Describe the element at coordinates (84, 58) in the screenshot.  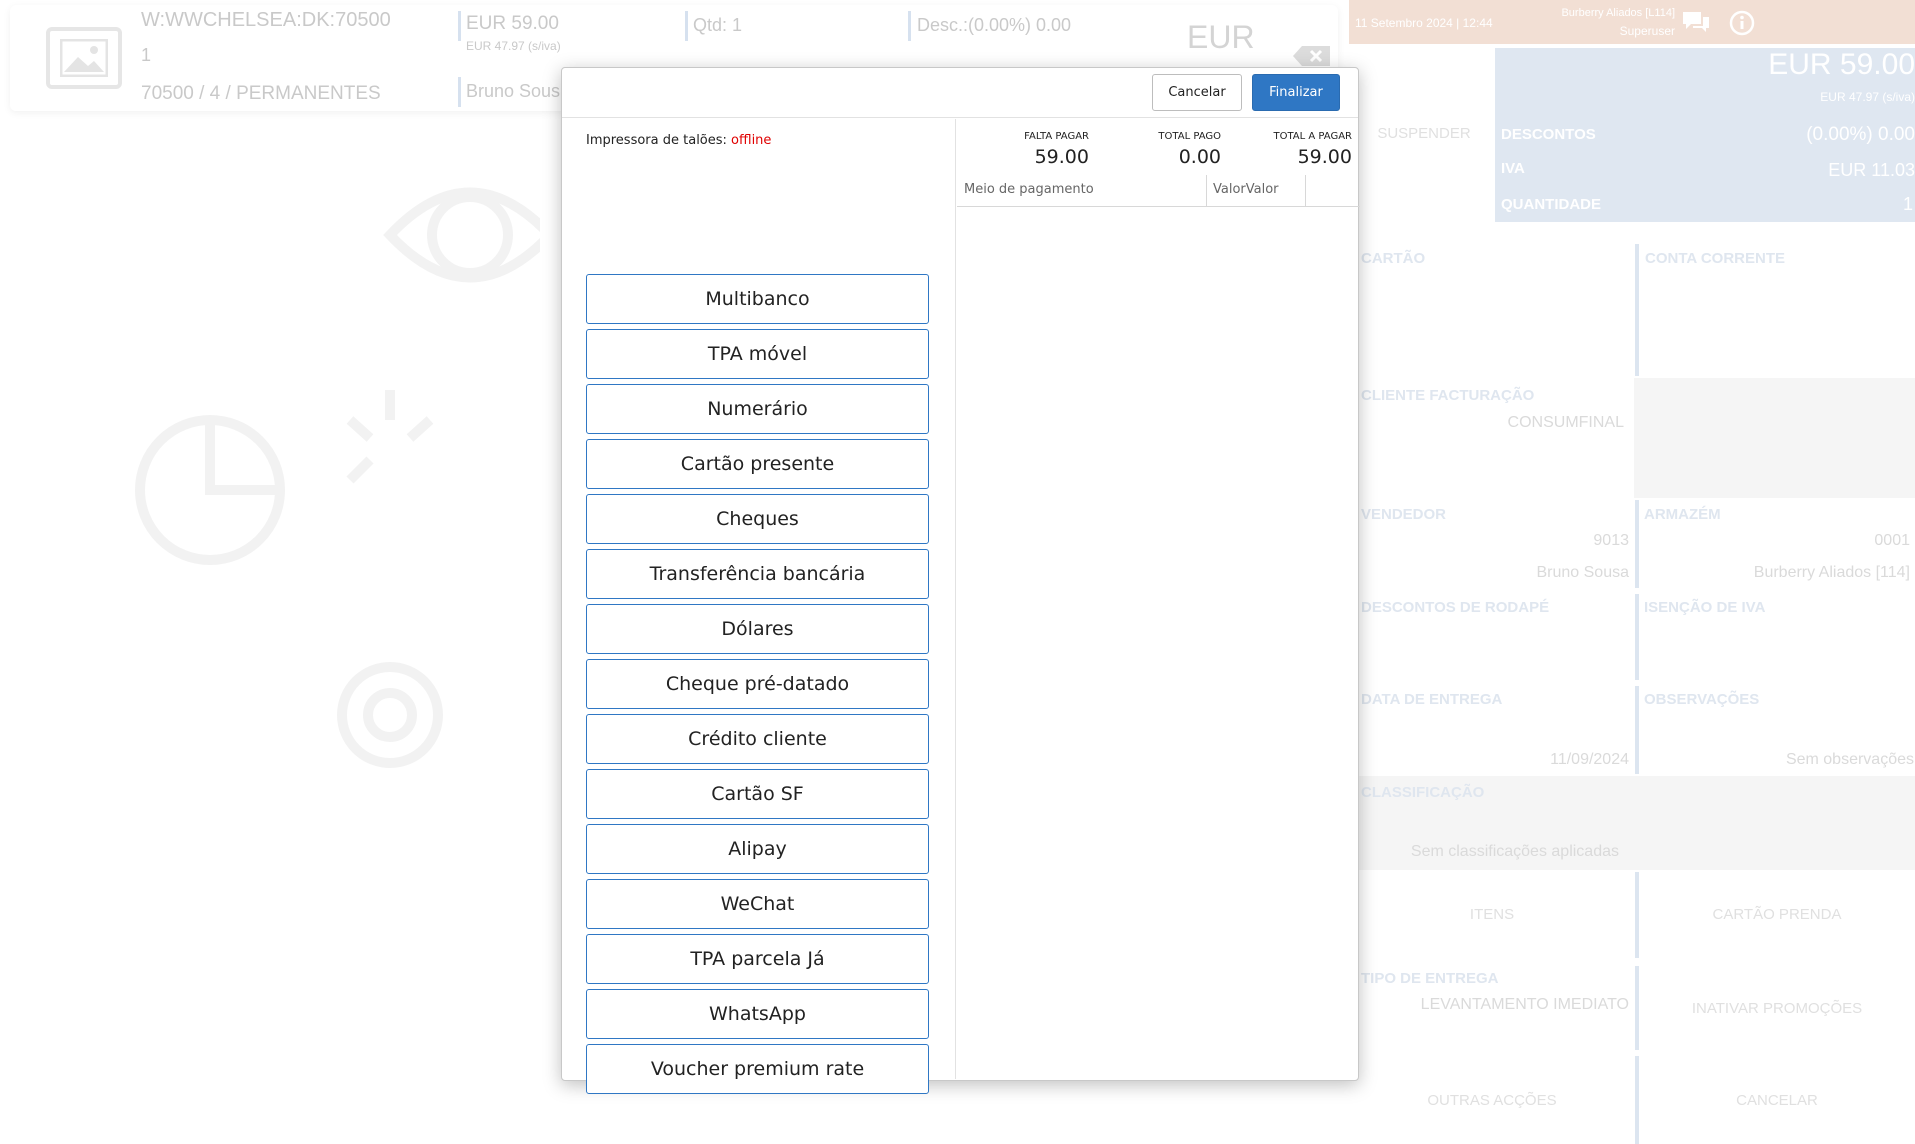
I see `image-placeholder-icon` at that location.